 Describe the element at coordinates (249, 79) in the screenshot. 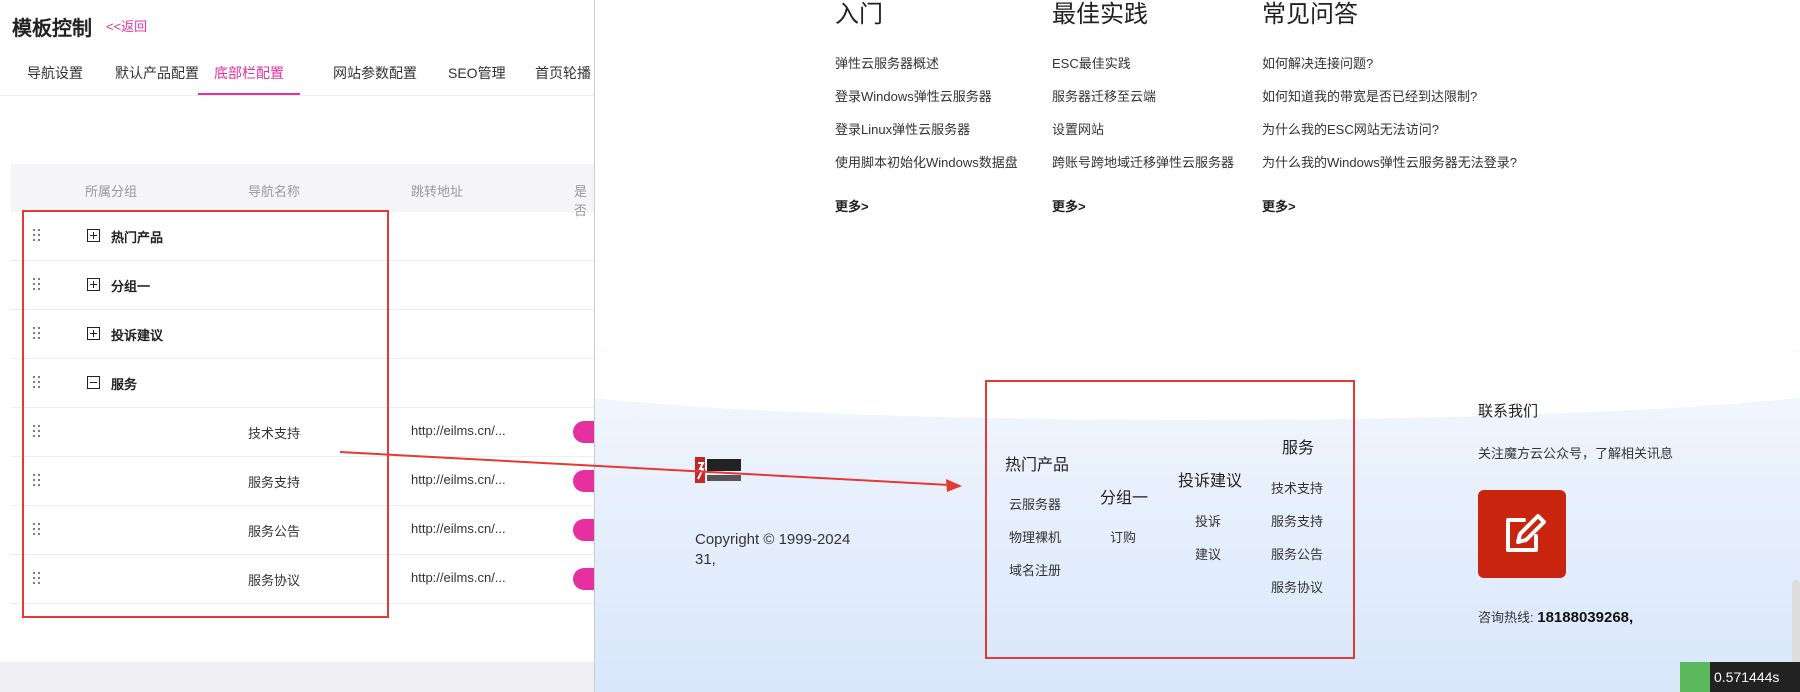

I see `tab-footer-config: 底部栏配置` at that location.